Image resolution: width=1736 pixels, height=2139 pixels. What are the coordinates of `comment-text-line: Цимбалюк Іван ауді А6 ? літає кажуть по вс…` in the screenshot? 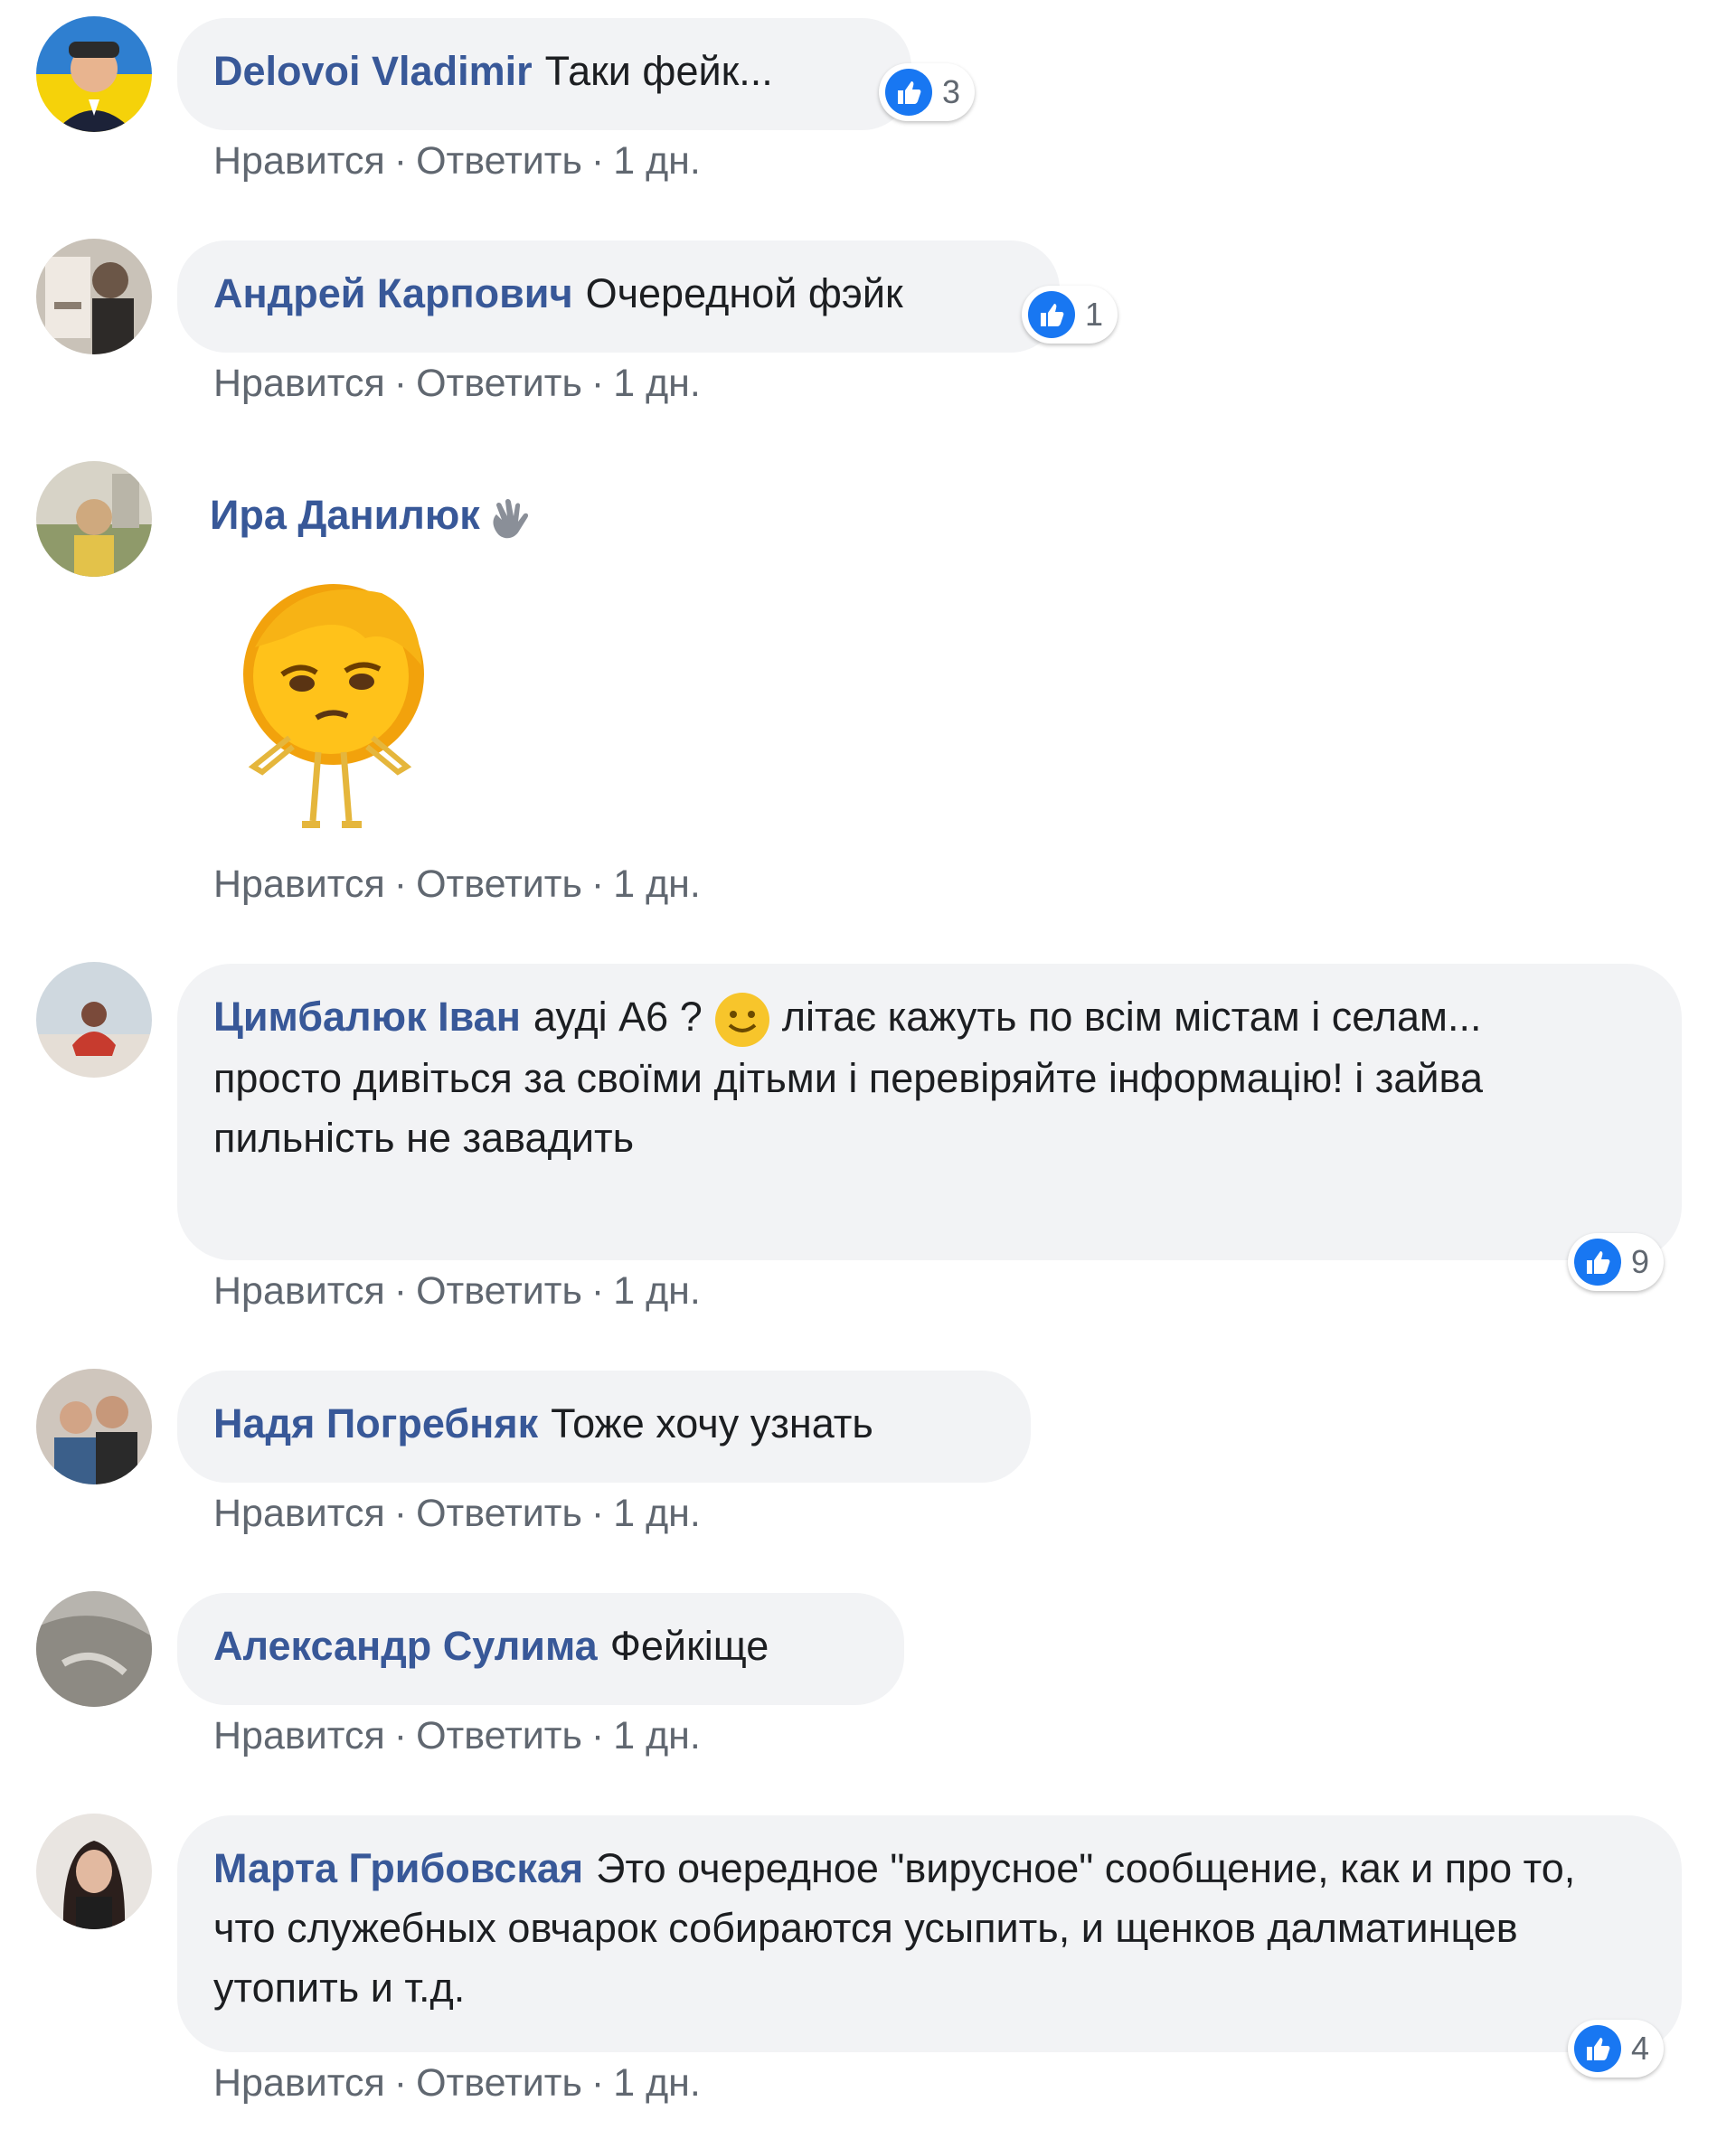 It's located at (930, 1018).